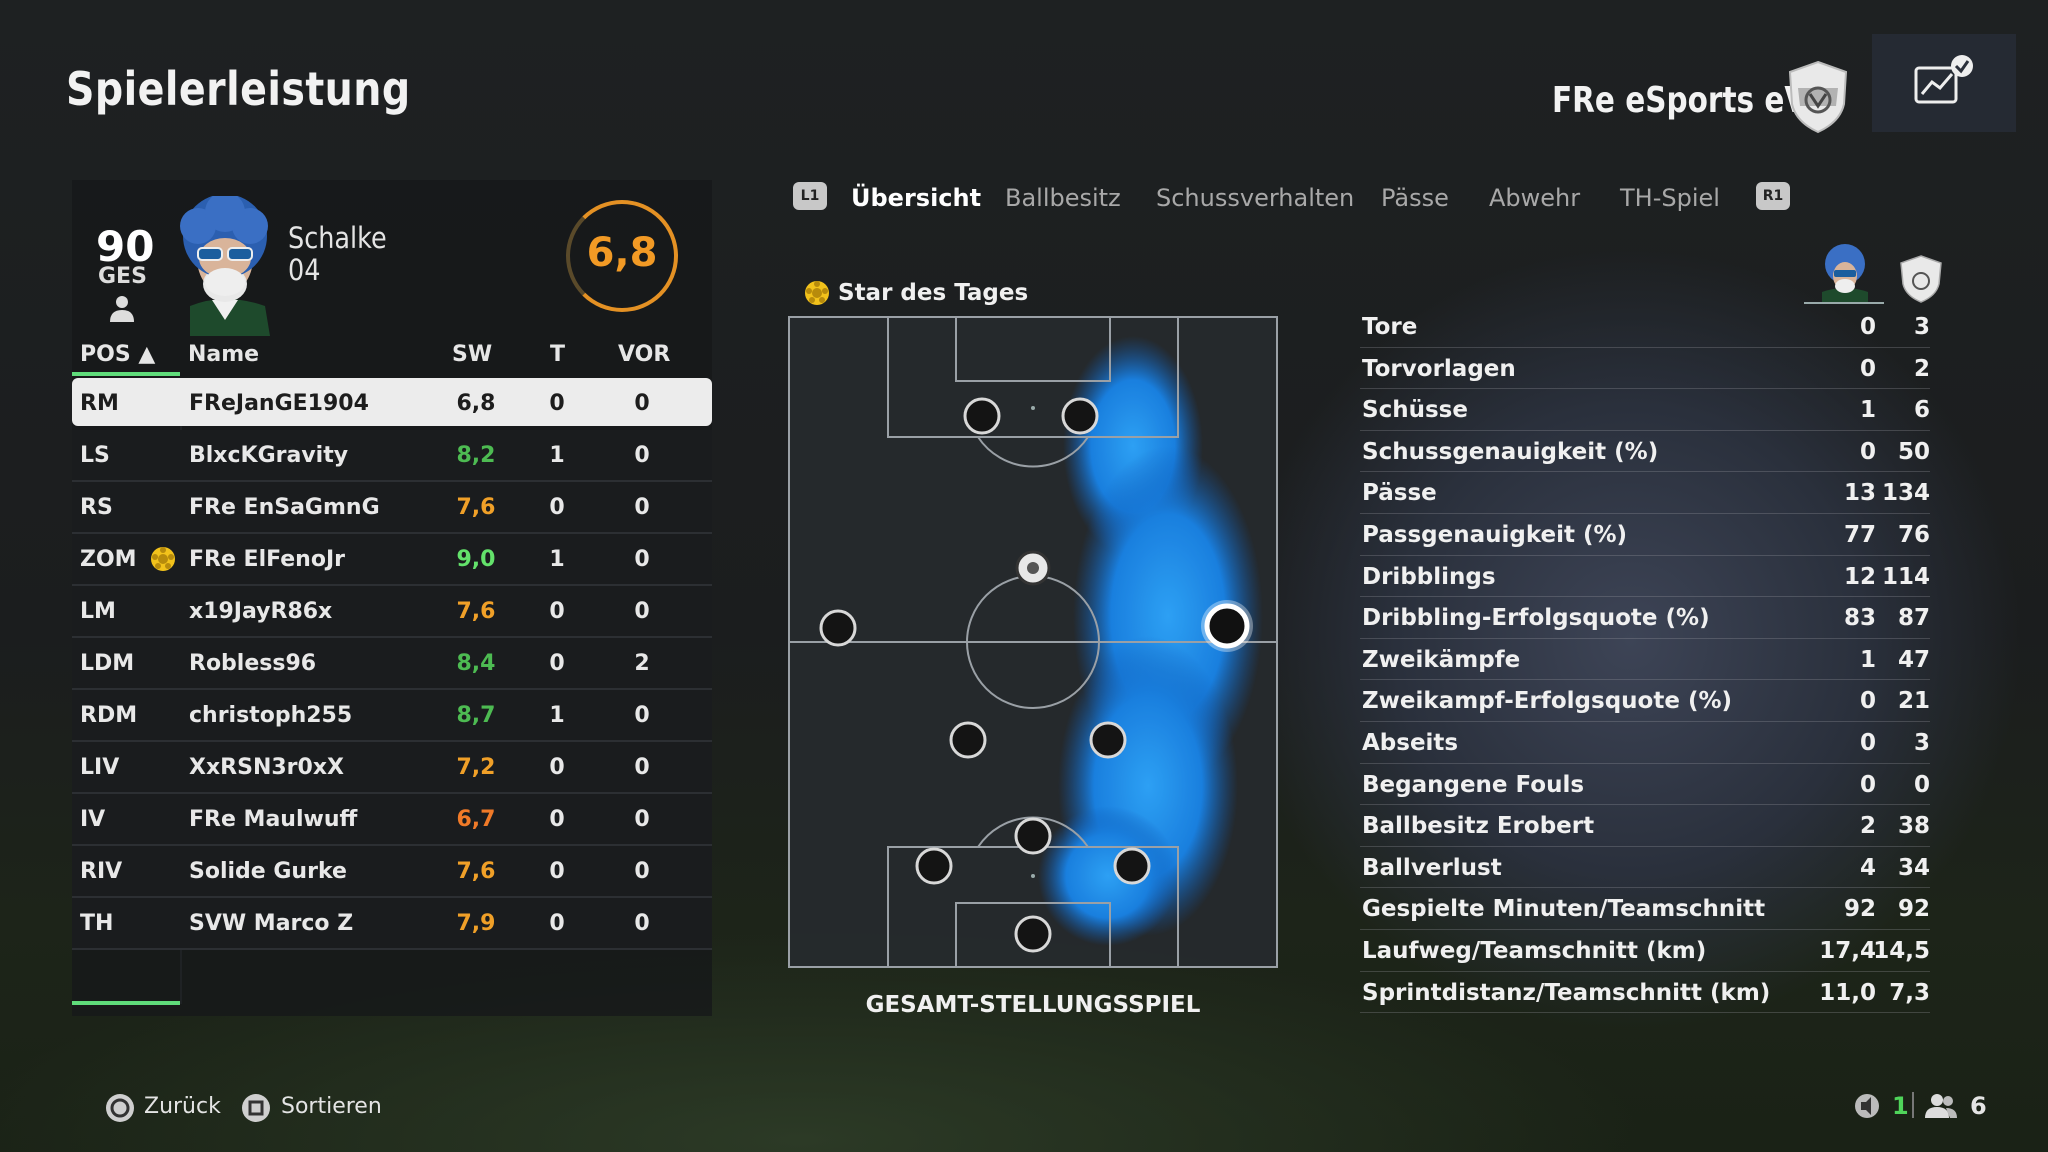 The width and height of the screenshot is (2048, 1152). What do you see at coordinates (1033, 644) in the screenshot?
I see `position-heatmap` at bounding box center [1033, 644].